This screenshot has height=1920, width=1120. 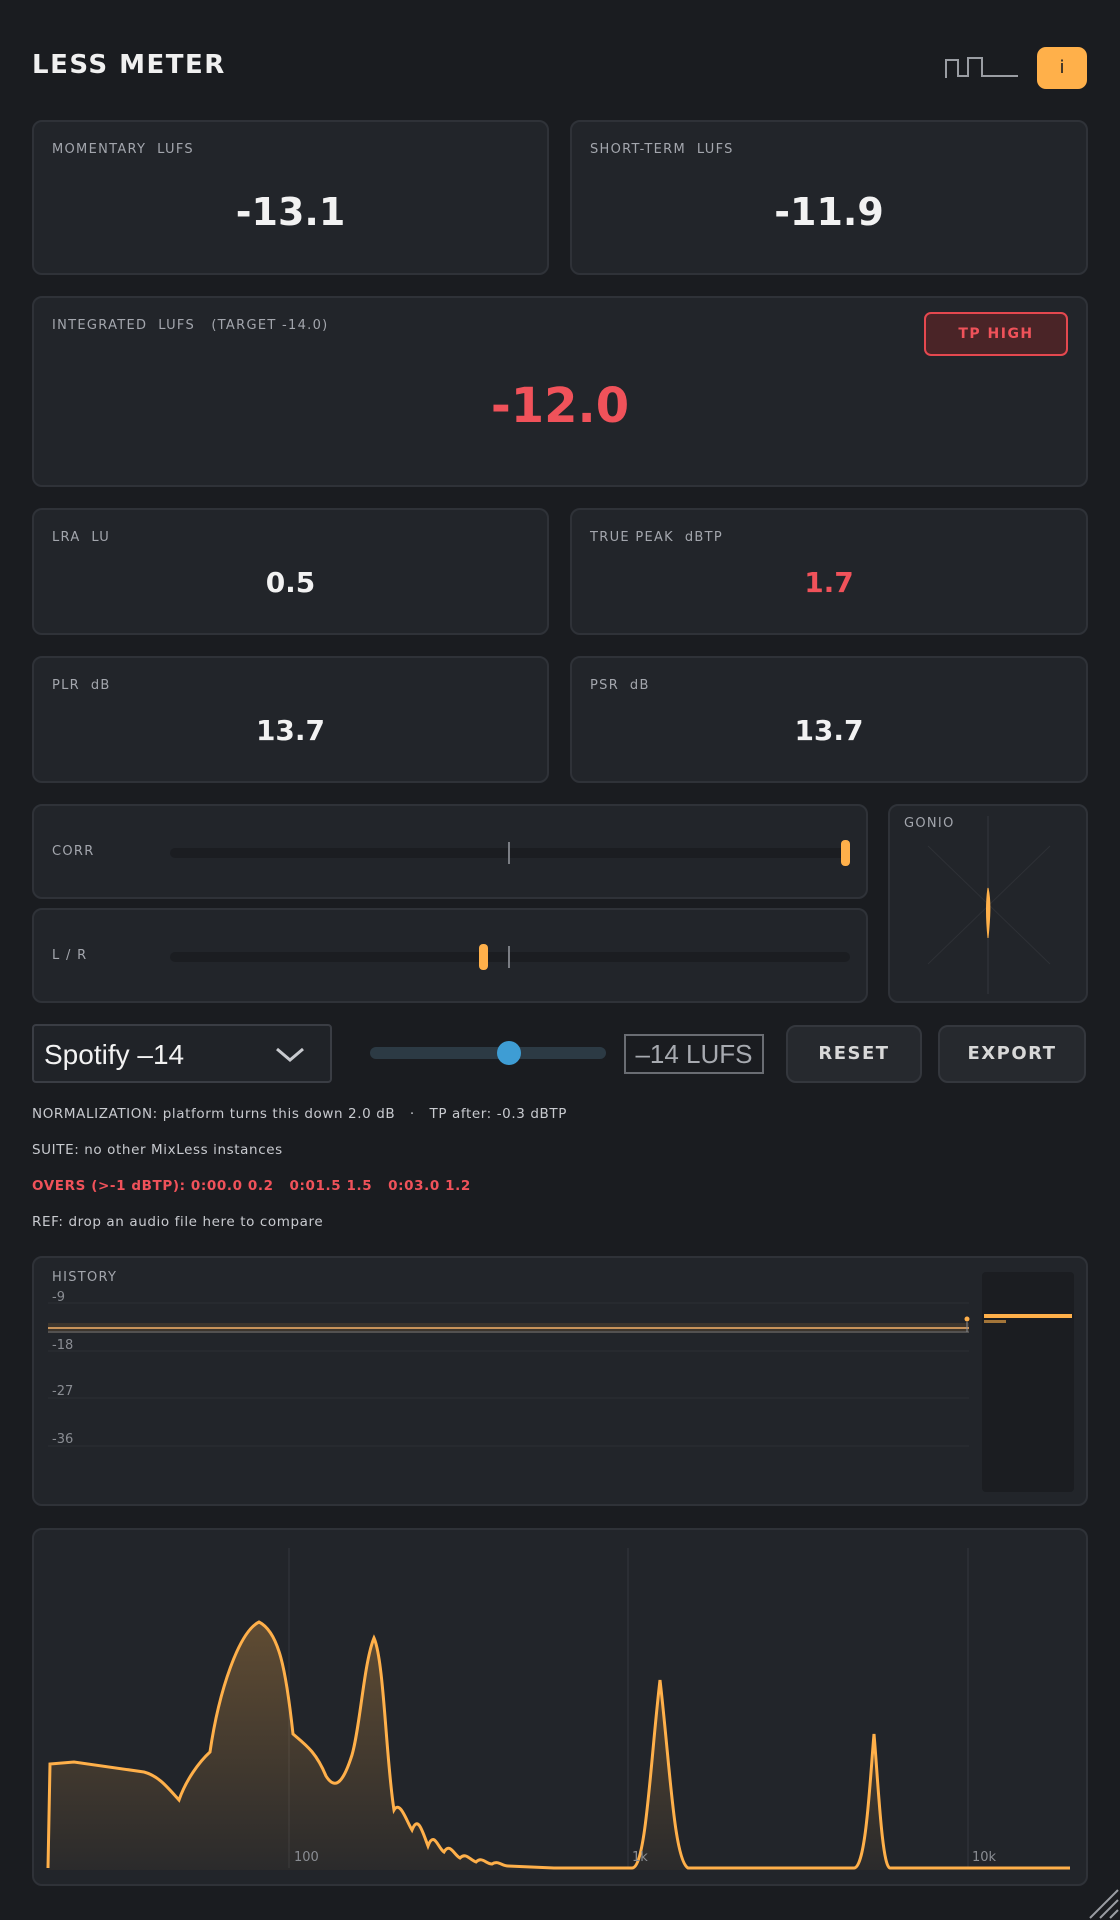 I want to click on balance-meter-card: L / R, so click(x=450, y=955).